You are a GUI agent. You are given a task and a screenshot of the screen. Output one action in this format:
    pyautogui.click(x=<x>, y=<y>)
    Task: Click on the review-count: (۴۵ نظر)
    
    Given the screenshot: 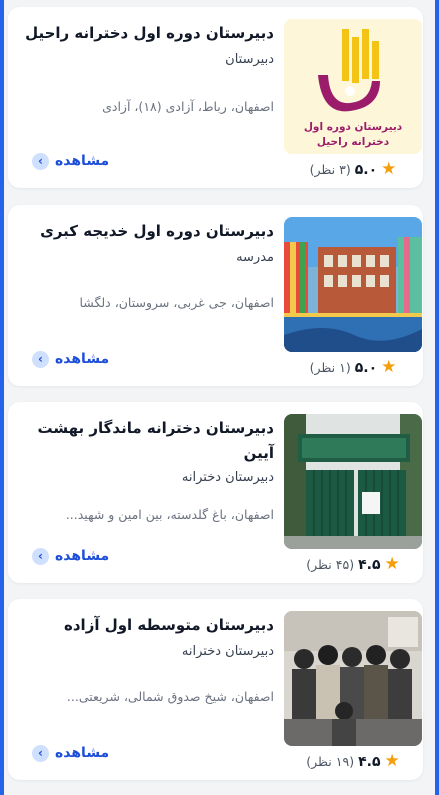 What is the action you would take?
    pyautogui.click(x=330, y=564)
    